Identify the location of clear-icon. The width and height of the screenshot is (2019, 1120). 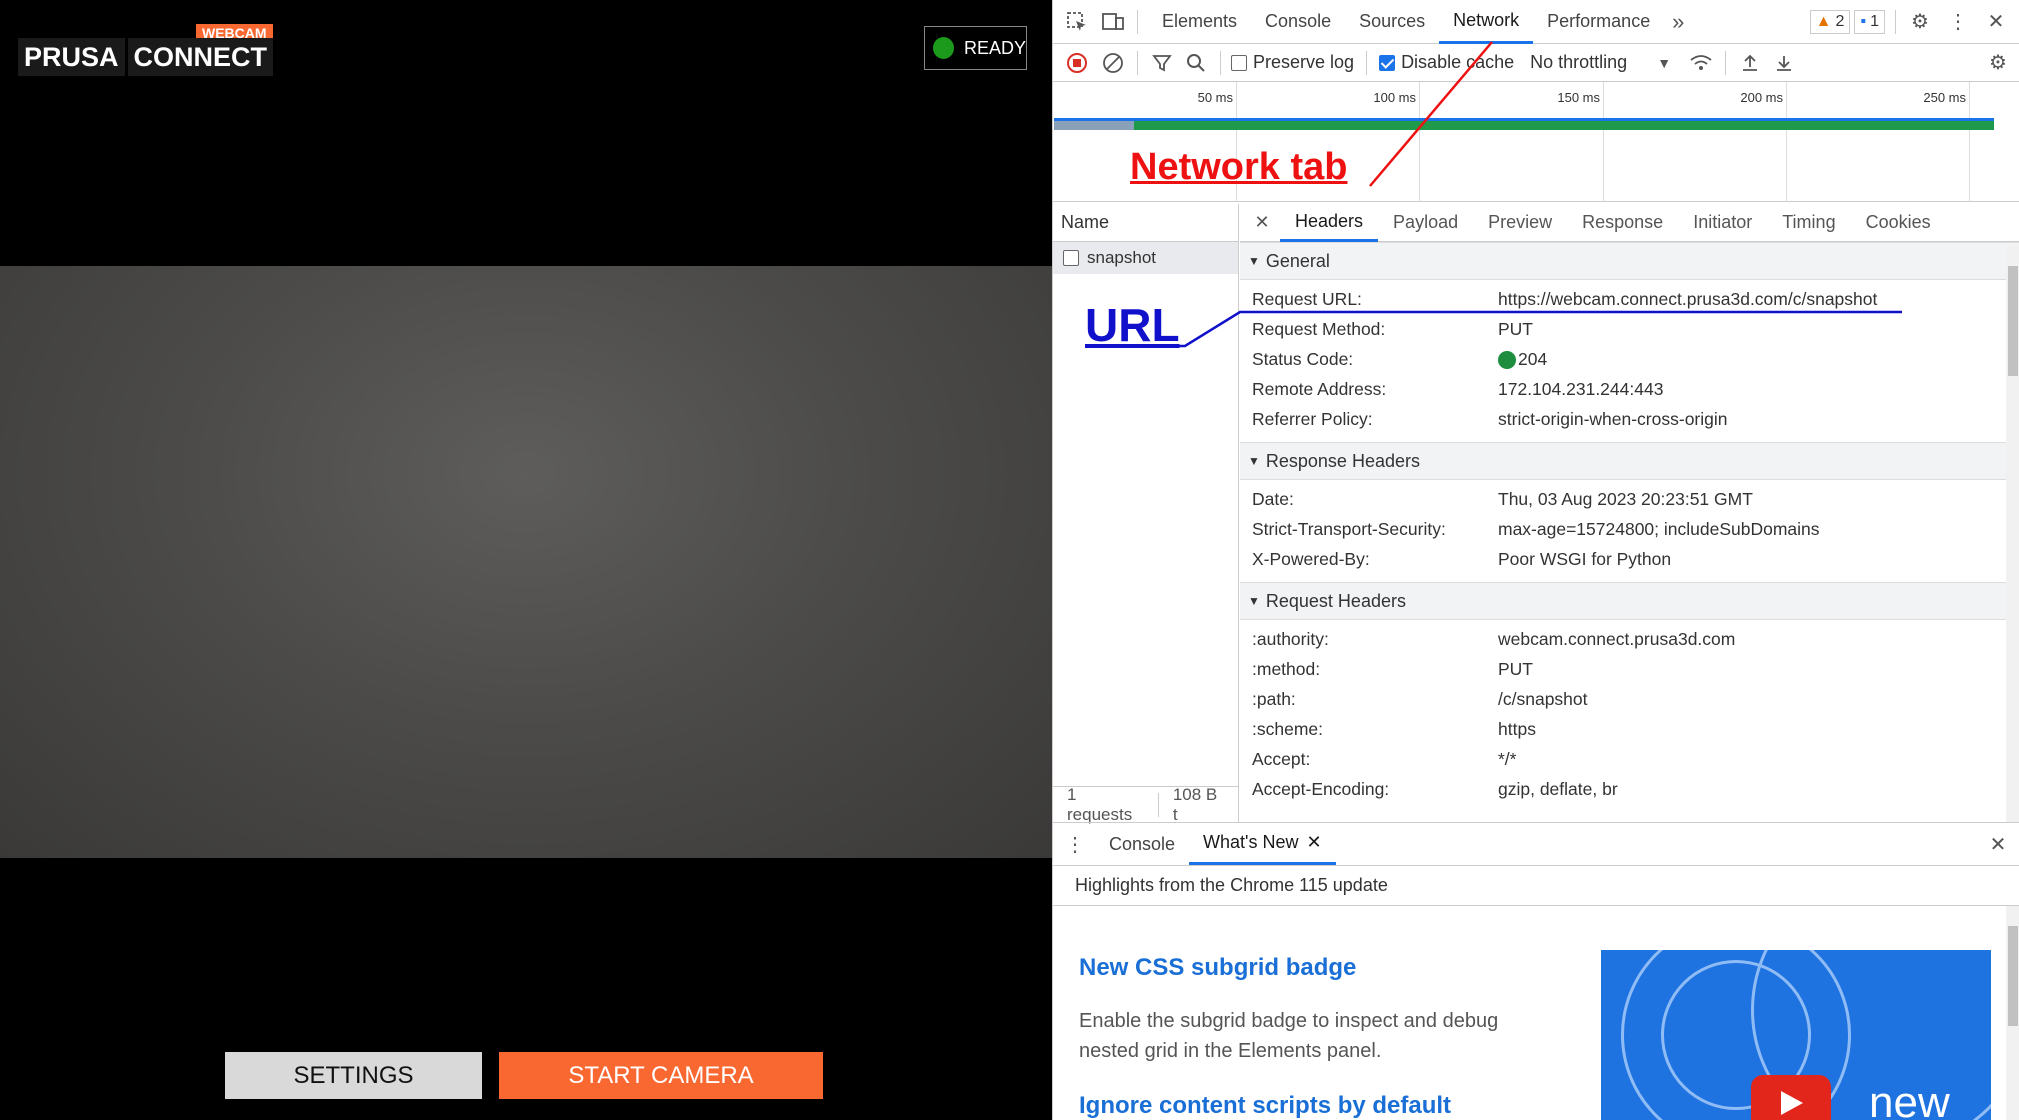
(1113, 63).